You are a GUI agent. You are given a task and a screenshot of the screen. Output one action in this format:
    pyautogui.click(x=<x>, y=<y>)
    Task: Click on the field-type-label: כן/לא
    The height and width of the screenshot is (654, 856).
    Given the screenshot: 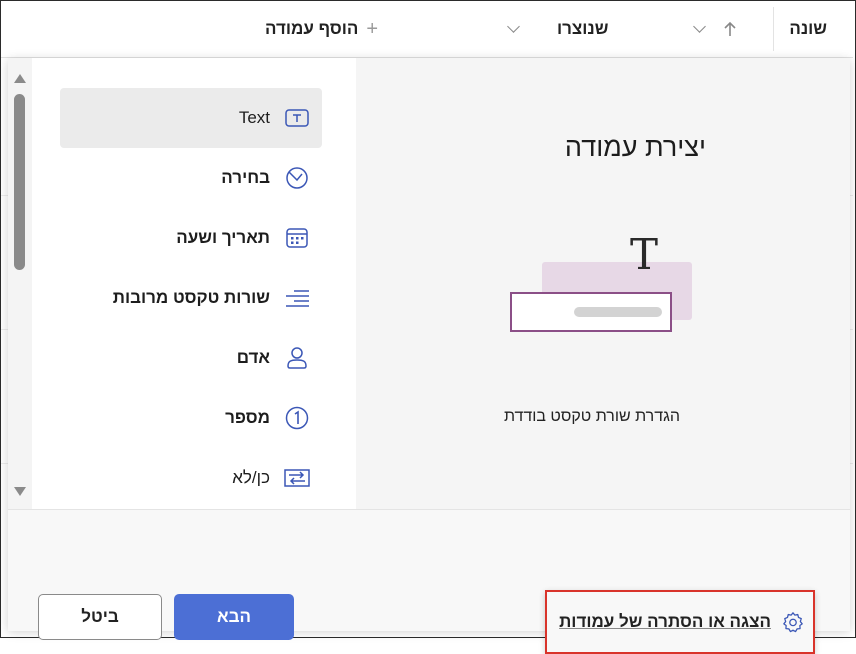 What is the action you would take?
    pyautogui.click(x=251, y=477)
    